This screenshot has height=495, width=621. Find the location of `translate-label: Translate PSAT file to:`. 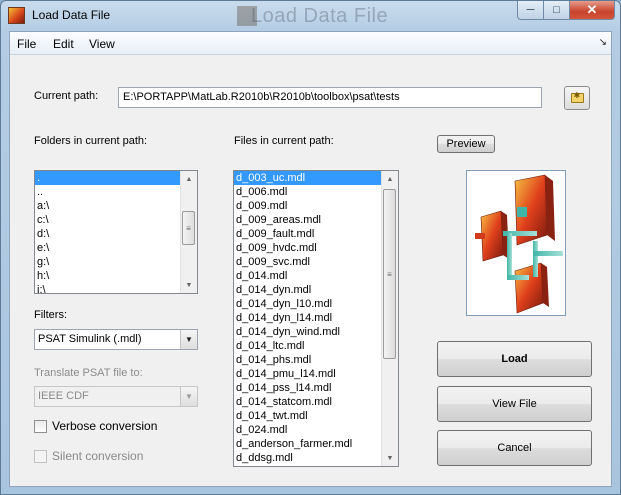

translate-label: Translate PSAT file to: is located at coordinates (88, 373).